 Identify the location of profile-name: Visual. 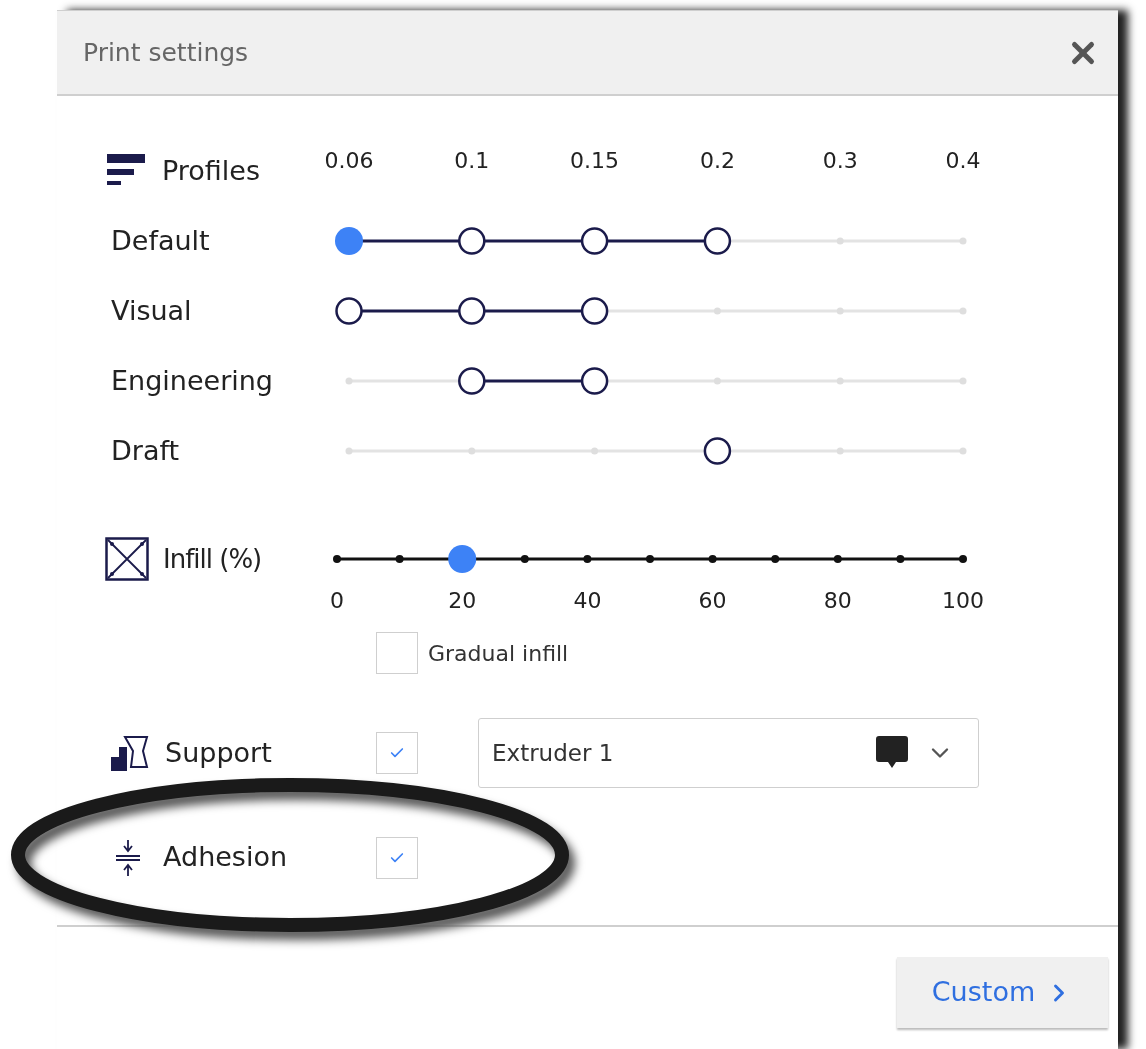
(151, 310).